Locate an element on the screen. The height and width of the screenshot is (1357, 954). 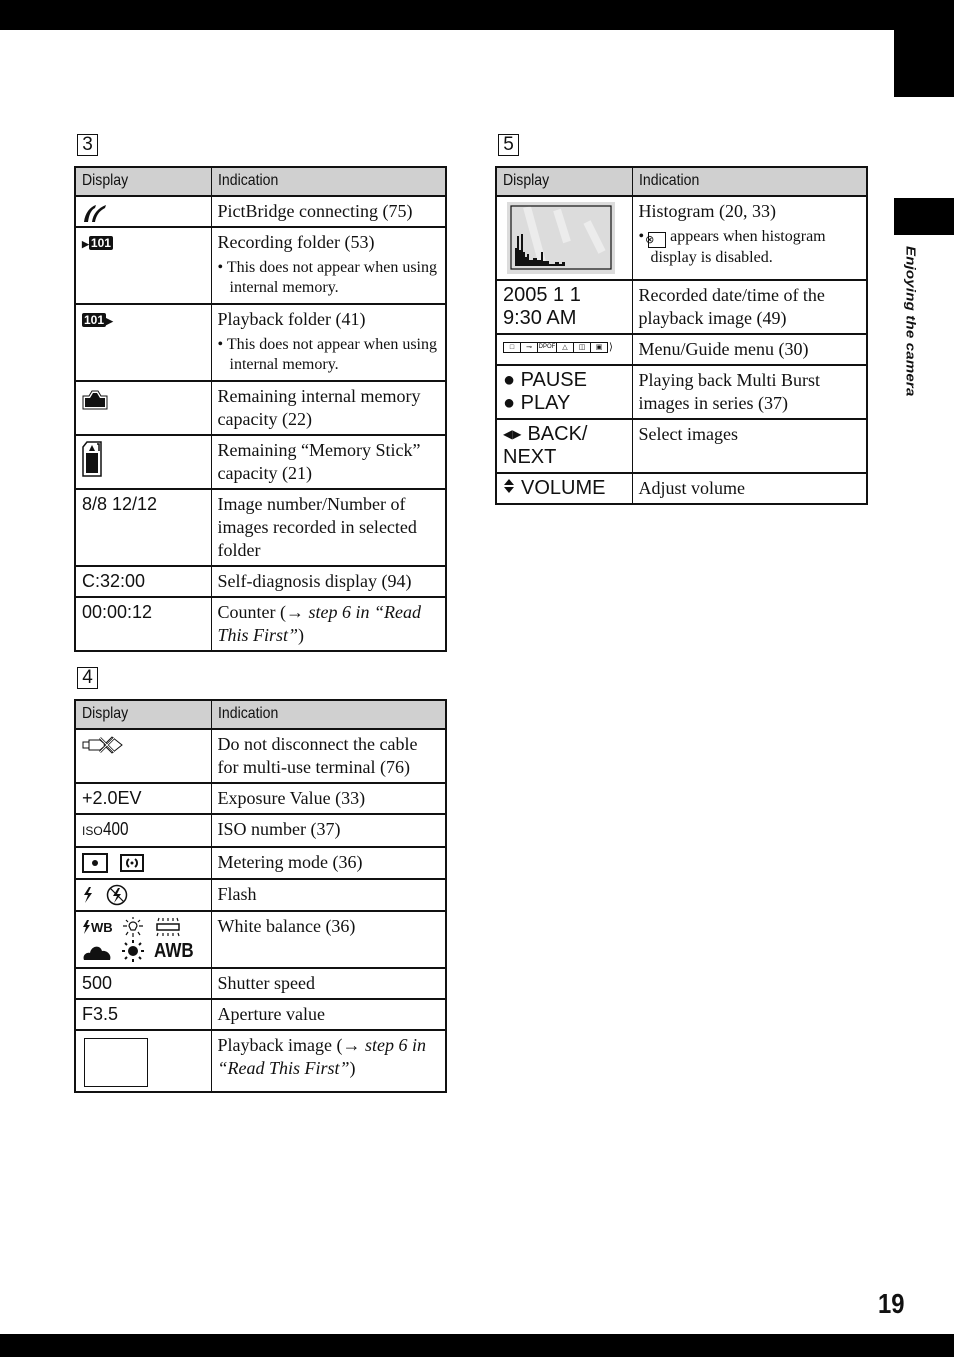
table-row: PictBridge connecting (75) is located at coordinates (260, 211).